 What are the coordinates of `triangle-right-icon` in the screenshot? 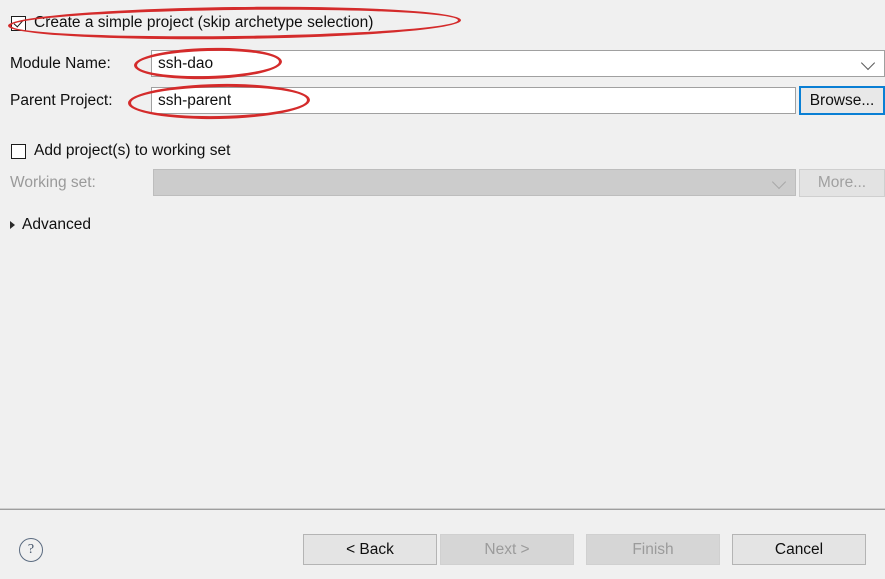 It's located at (12, 225).